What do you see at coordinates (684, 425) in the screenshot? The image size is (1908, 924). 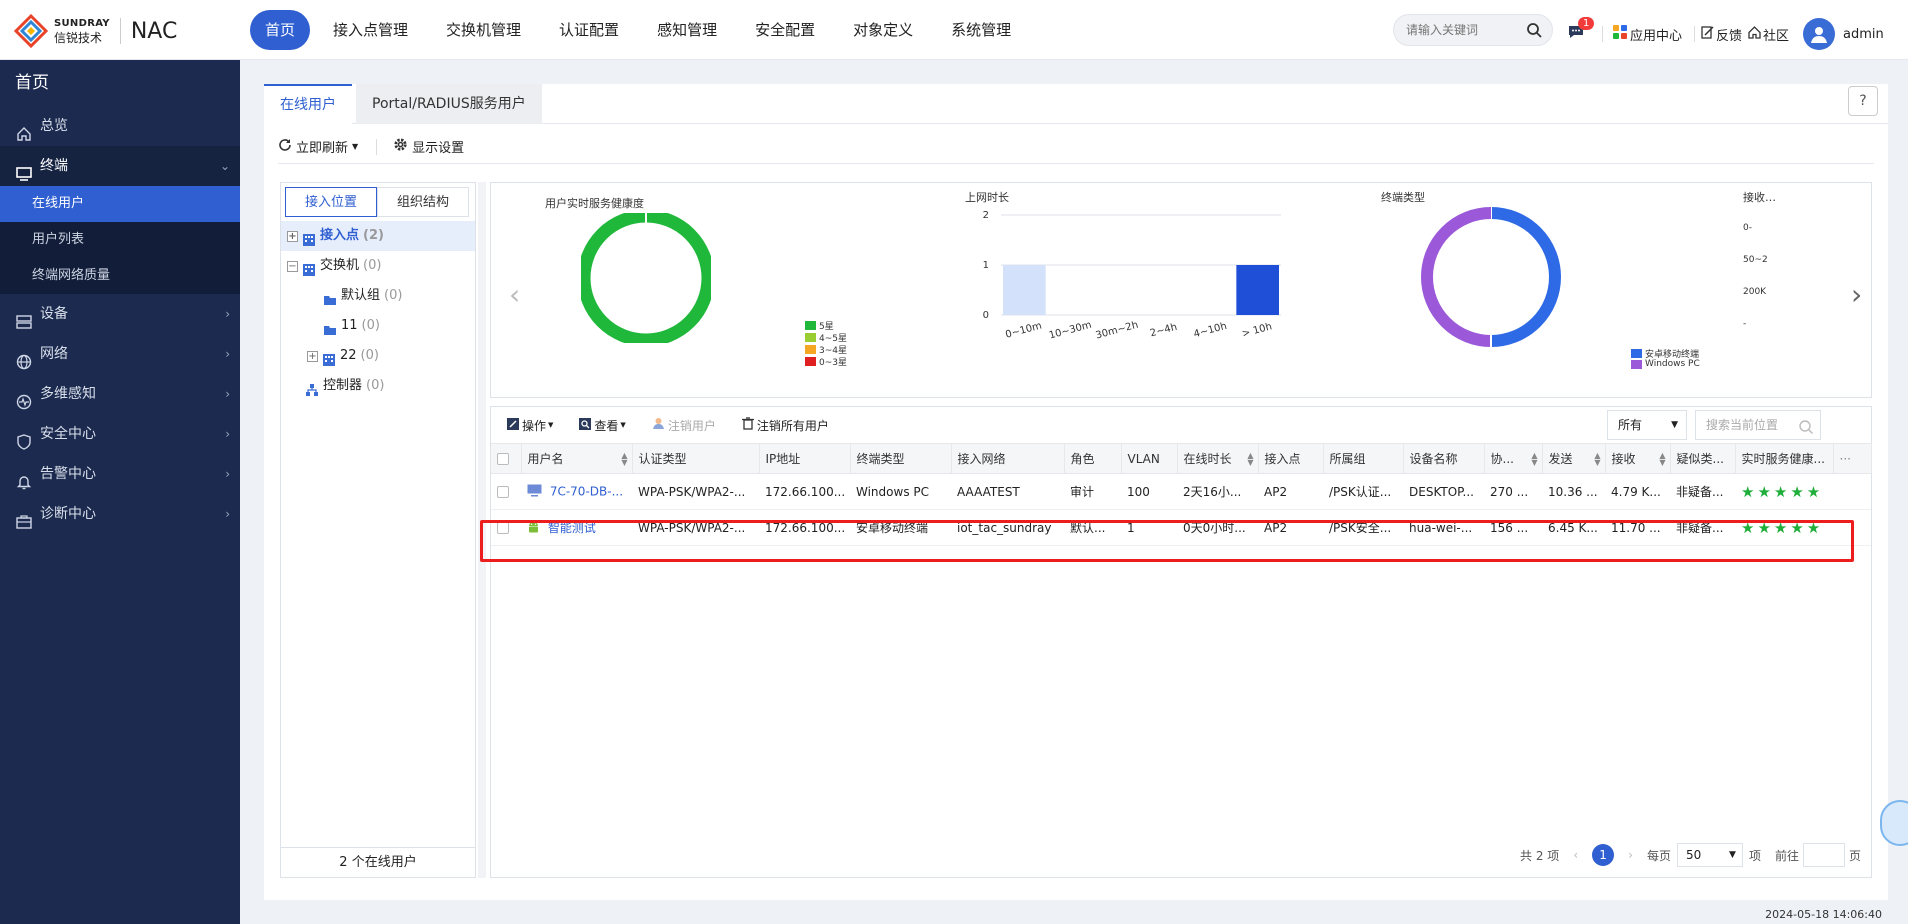 I see `logout-user-button: 注销用户` at bounding box center [684, 425].